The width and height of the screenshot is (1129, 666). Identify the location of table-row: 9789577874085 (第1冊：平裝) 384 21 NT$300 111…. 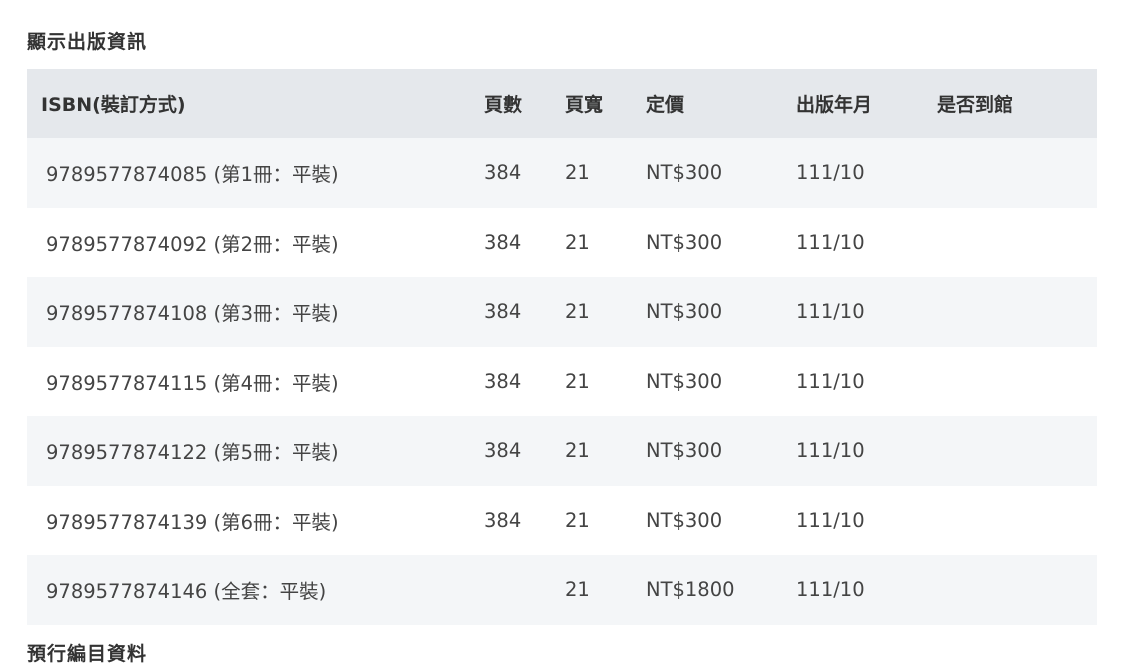
(562, 173).